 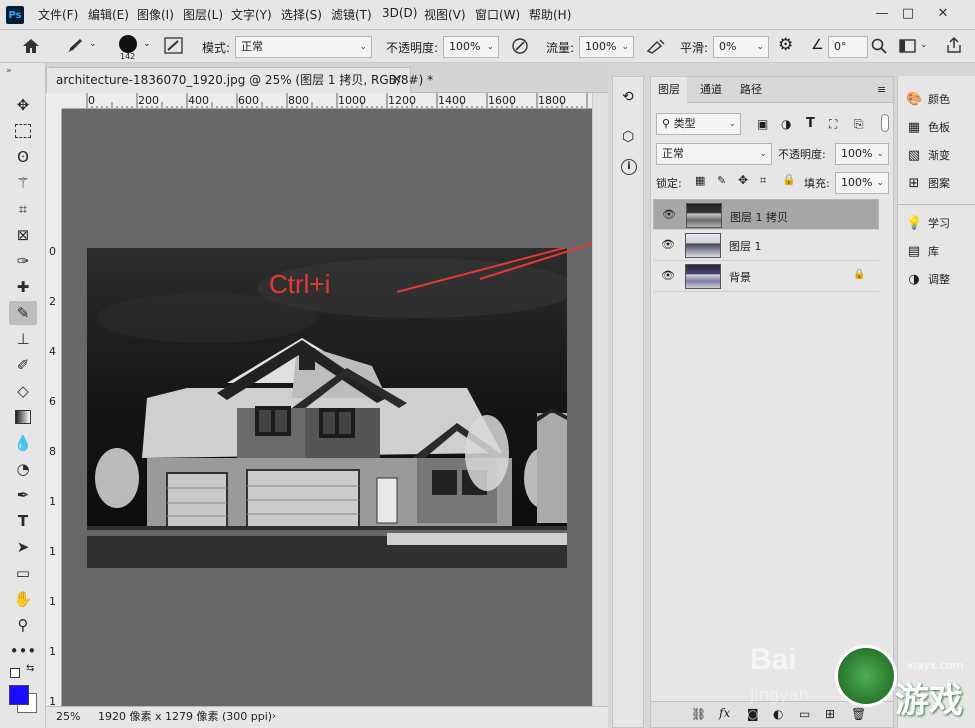 What do you see at coordinates (9, 71) in the screenshot?
I see `collapse-icon: »` at bounding box center [9, 71].